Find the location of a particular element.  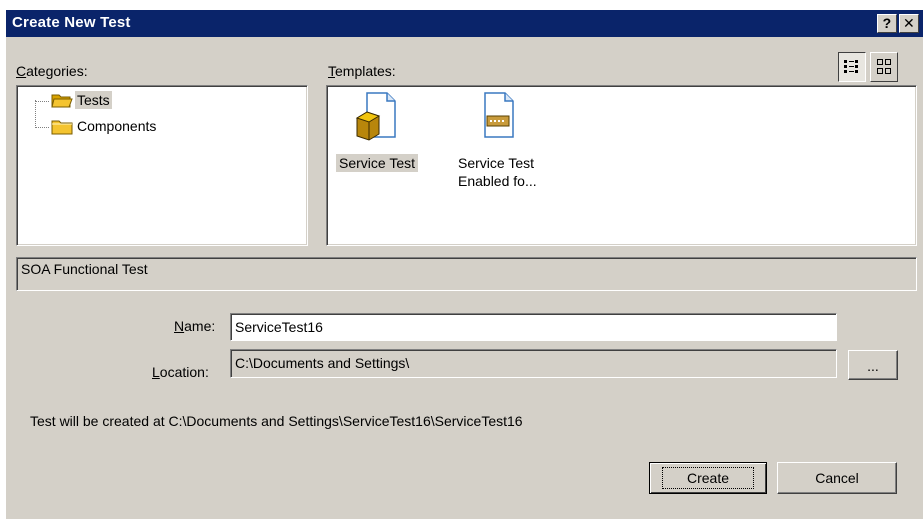

list-view-button is located at coordinates (852, 67).